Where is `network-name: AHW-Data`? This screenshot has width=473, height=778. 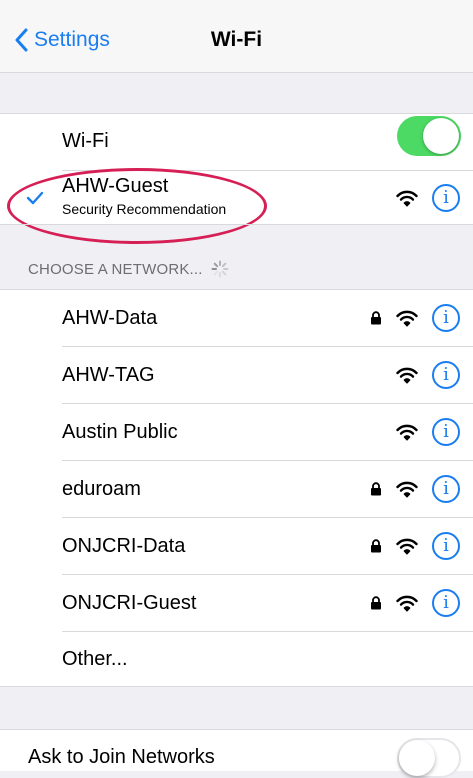 network-name: AHW-Data is located at coordinates (110, 318).